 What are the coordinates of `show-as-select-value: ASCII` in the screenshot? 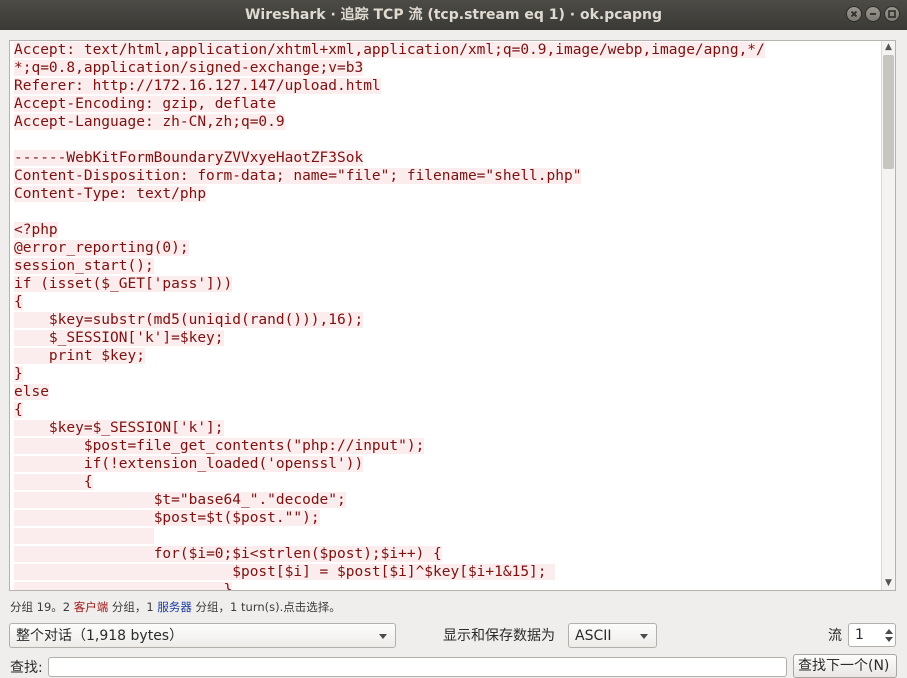 It's located at (593, 636).